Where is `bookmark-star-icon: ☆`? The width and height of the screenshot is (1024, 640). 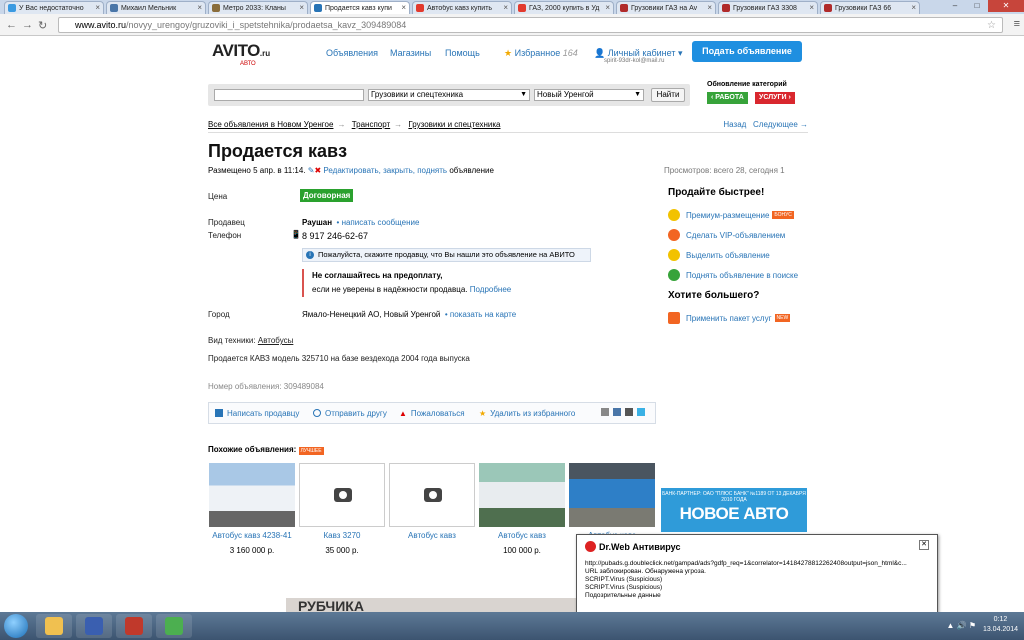
bookmark-star-icon: ☆ is located at coordinates (991, 26).